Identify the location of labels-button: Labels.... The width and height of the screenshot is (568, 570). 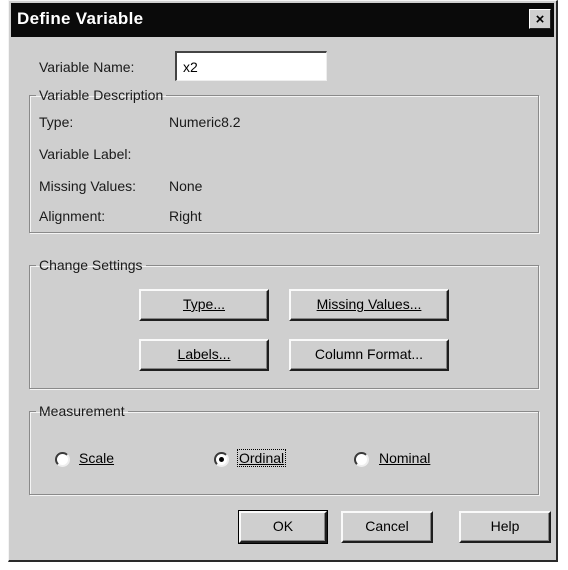
(204, 355).